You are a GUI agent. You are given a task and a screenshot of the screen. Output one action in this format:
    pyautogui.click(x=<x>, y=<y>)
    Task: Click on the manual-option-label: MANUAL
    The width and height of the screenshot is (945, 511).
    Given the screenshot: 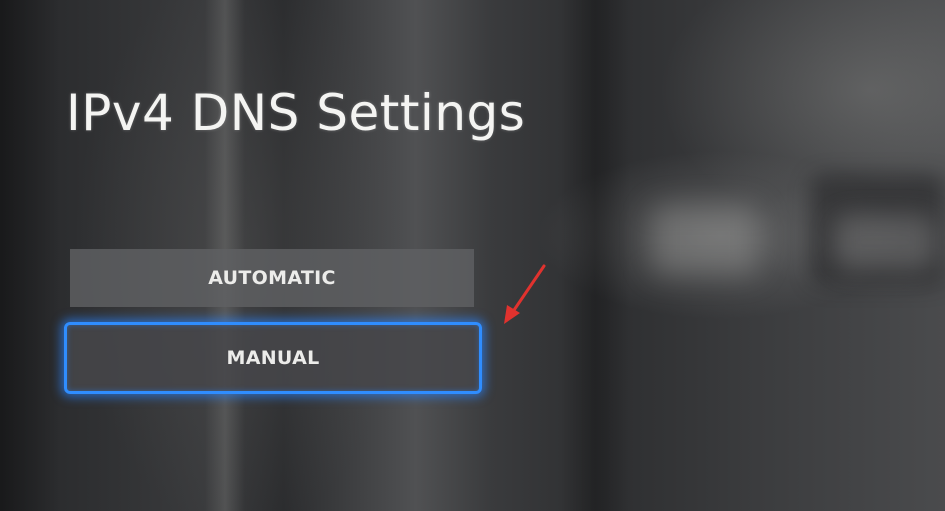 What is the action you would take?
    pyautogui.click(x=273, y=358)
    